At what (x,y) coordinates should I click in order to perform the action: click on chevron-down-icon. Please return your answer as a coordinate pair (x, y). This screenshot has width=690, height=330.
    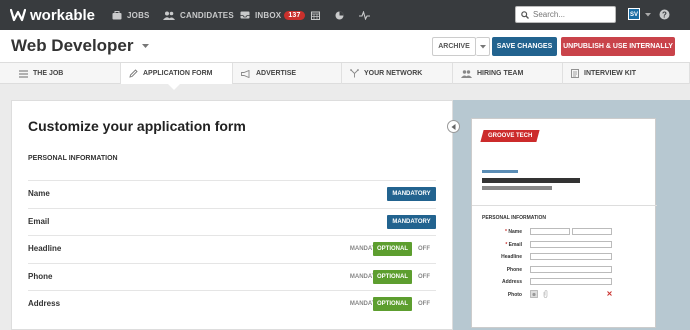
    Looking at the image, I should click on (482, 46).